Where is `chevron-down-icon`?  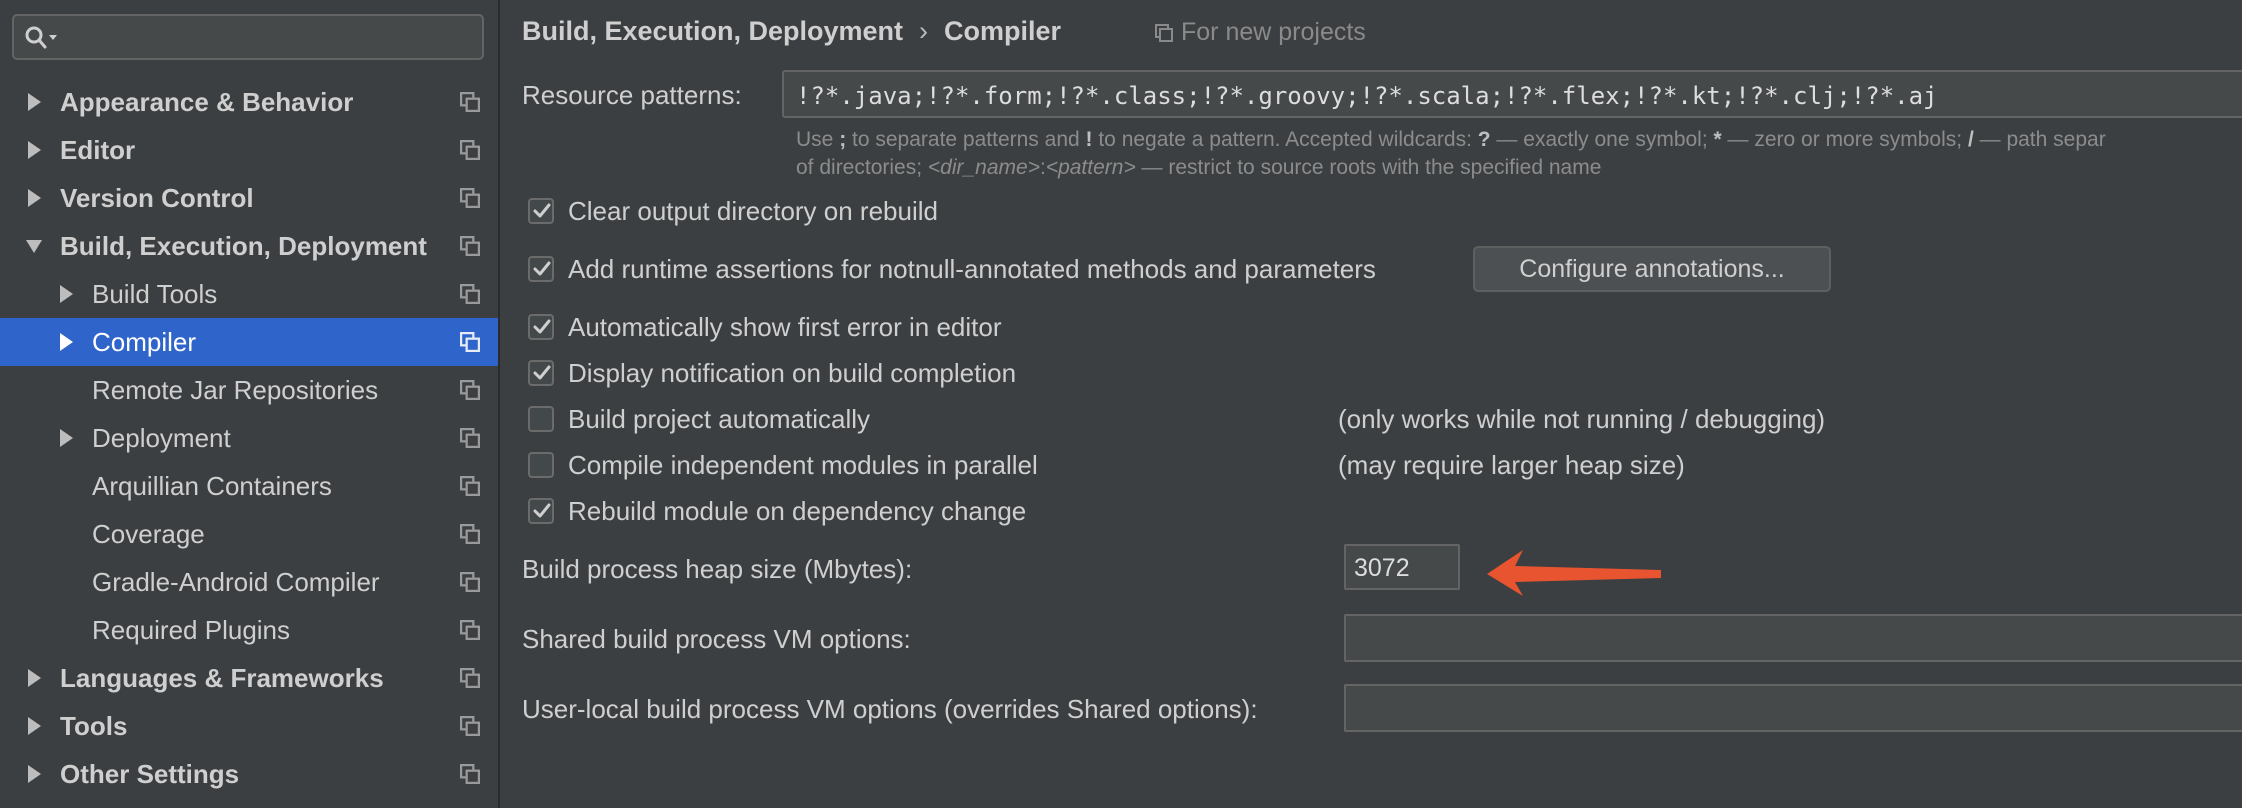
chevron-down-icon is located at coordinates (34, 246).